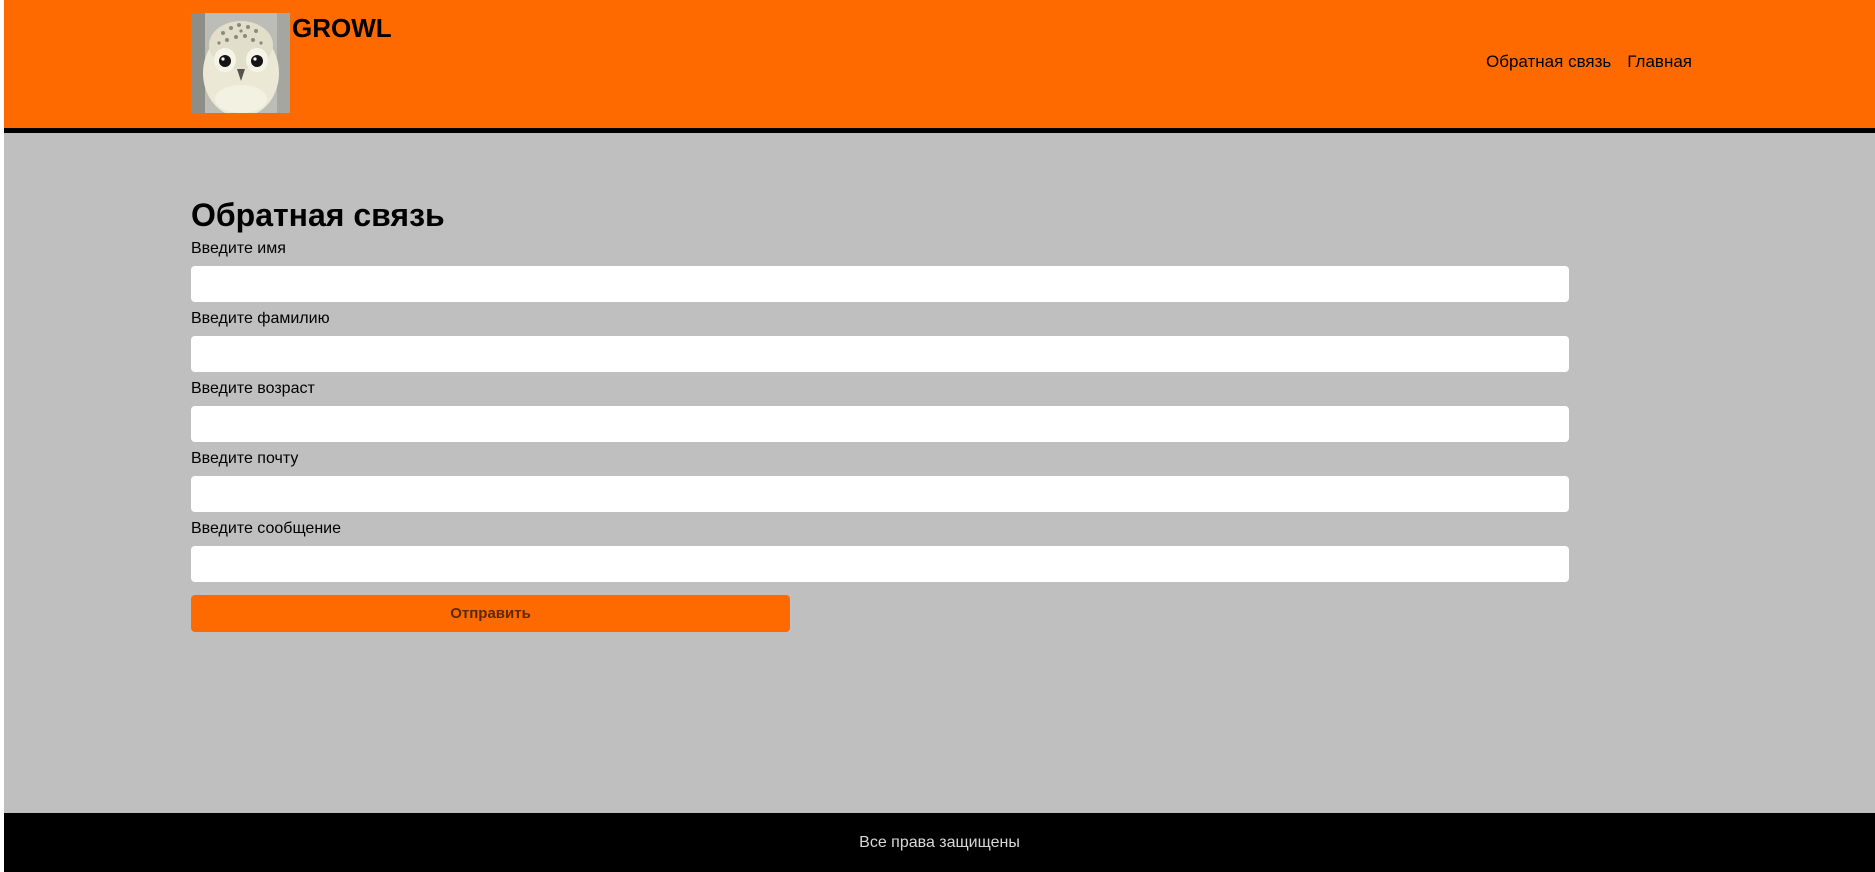 The image size is (1875, 872). What do you see at coordinates (266, 528) in the screenshot?
I see `message-label: Введите сообщение` at bounding box center [266, 528].